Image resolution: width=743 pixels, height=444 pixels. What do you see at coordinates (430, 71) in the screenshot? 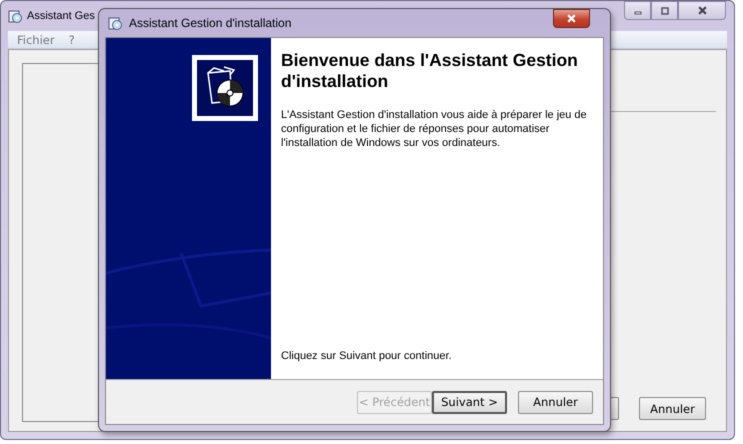
I see `welcome-heading: Bienvenue dans l'Assistant Gestion d'installation` at bounding box center [430, 71].